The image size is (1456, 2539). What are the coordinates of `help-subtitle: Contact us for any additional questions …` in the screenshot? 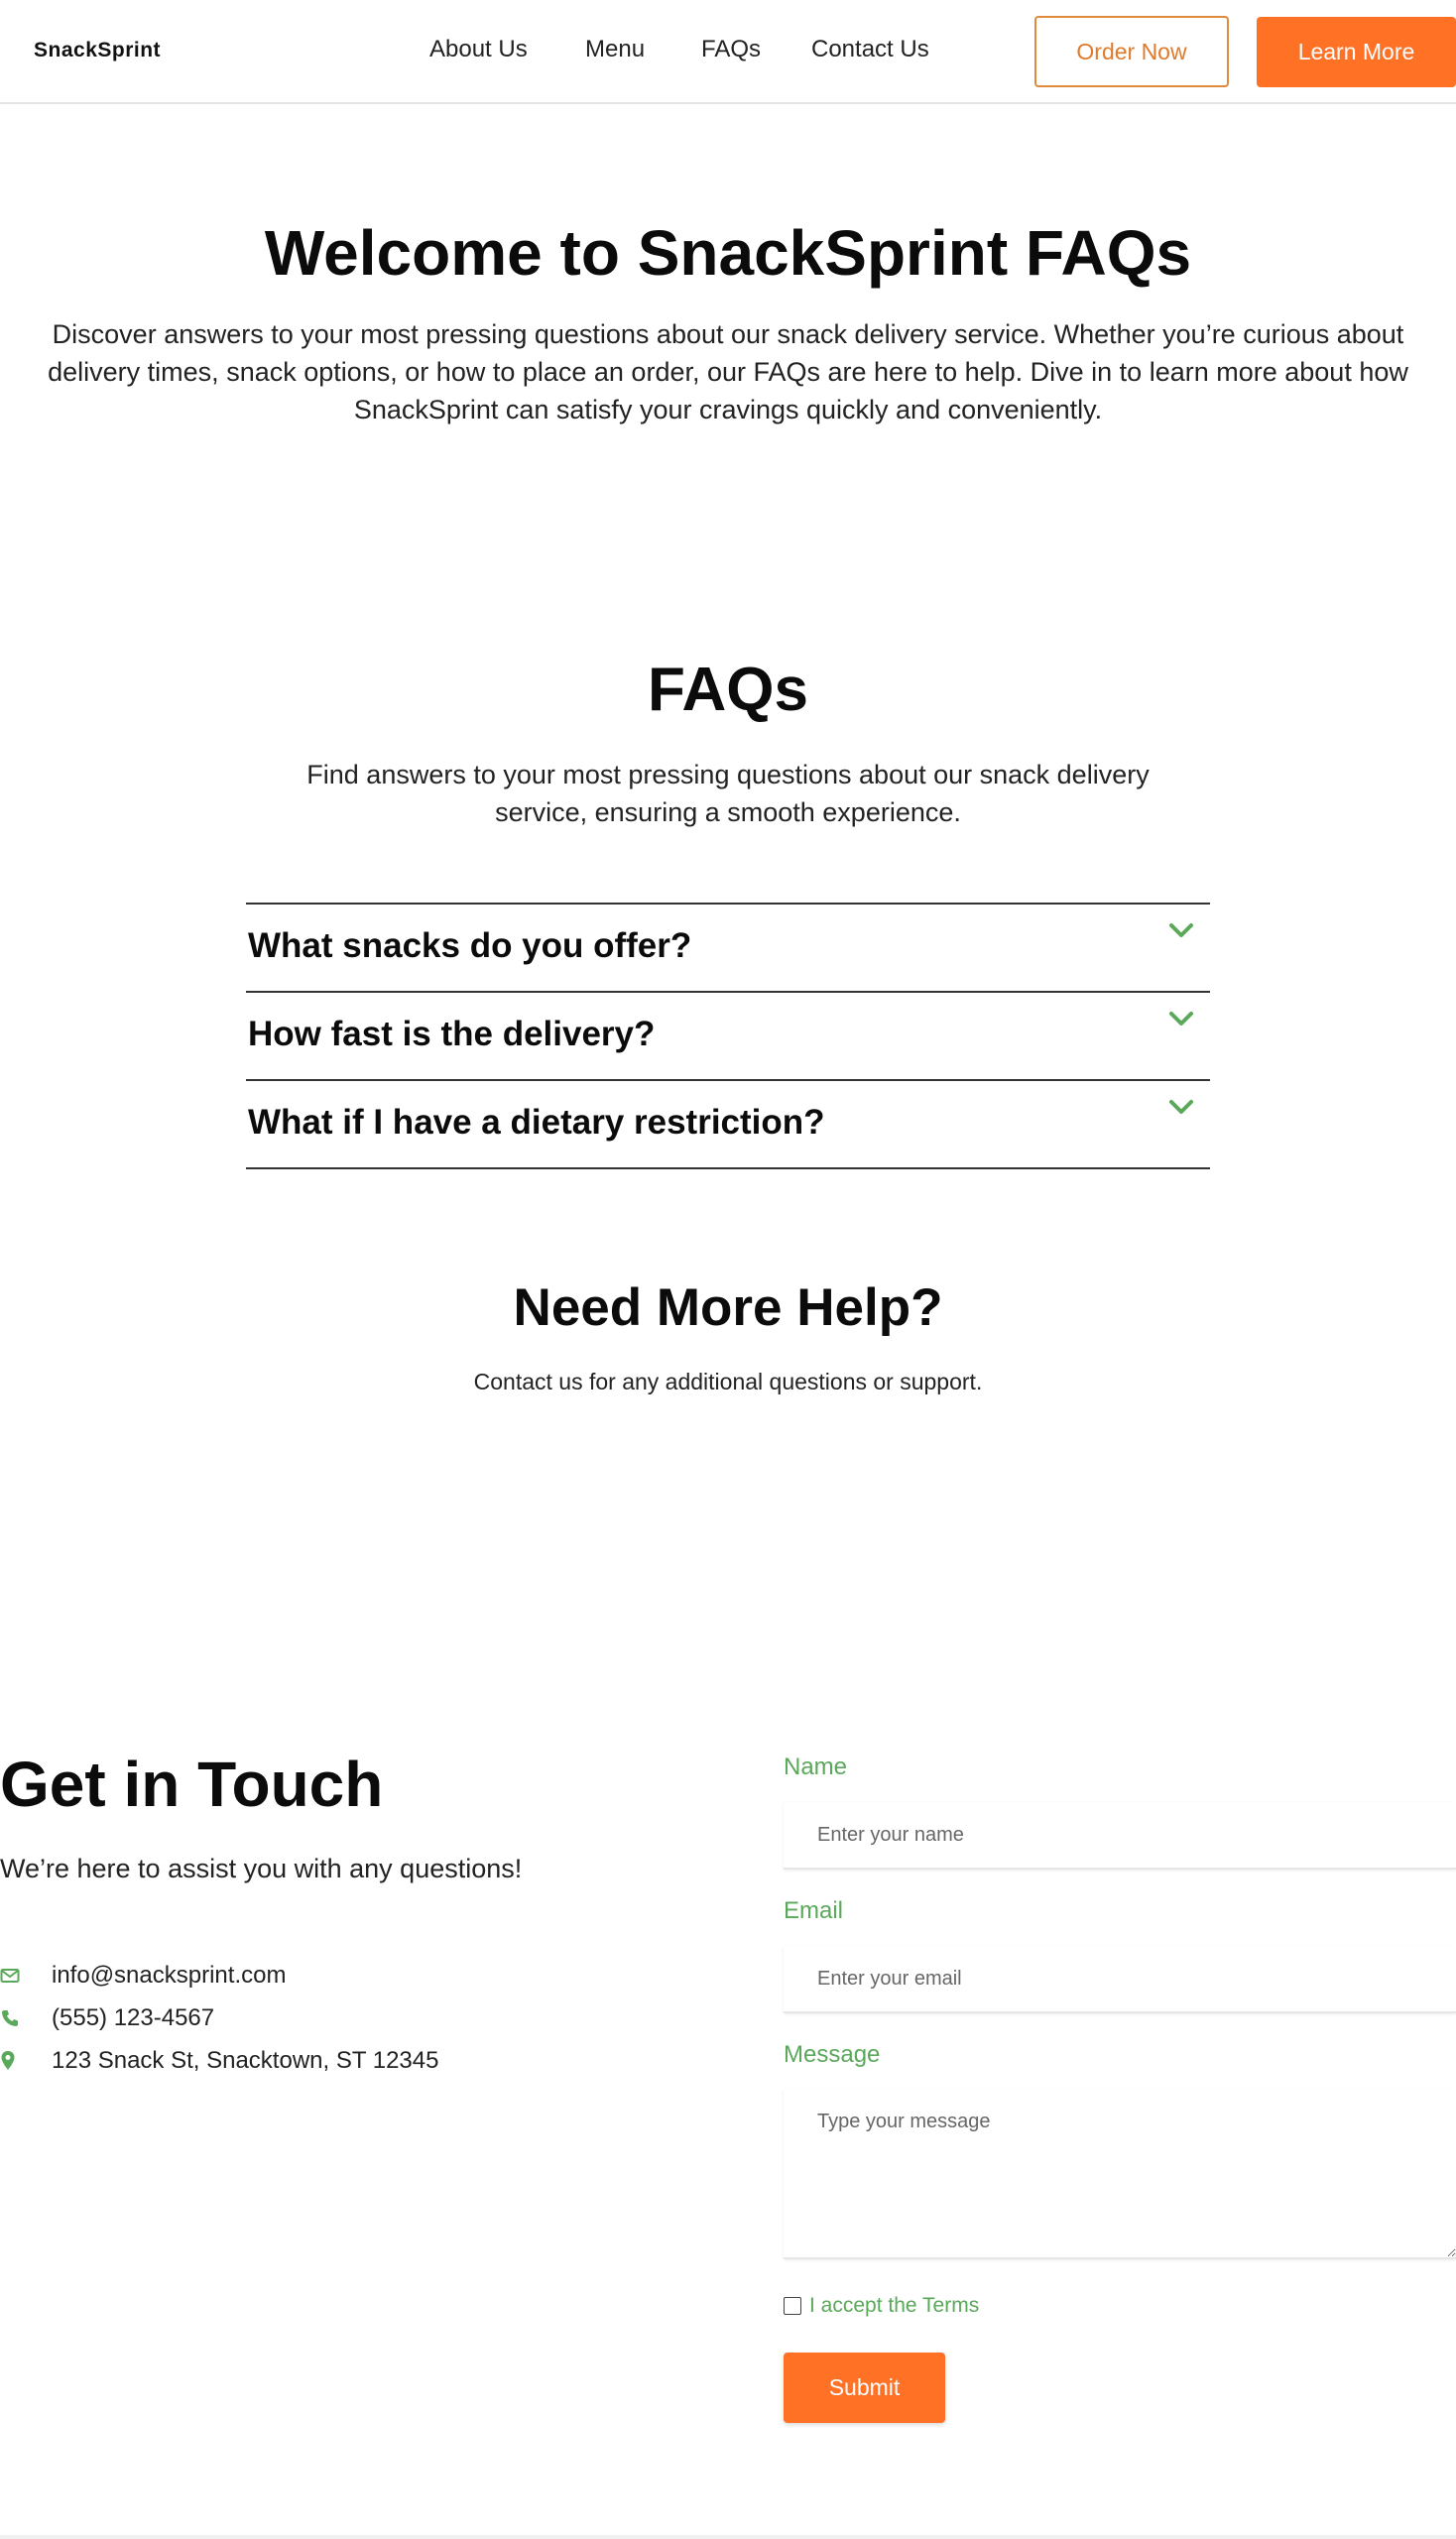 It's located at (728, 1381).